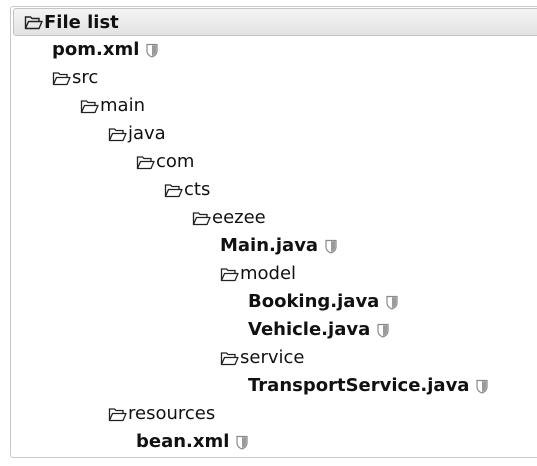 The image size is (537, 466). What do you see at coordinates (359, 385) in the screenshot?
I see `tree-item-label: TransportService.java` at bounding box center [359, 385].